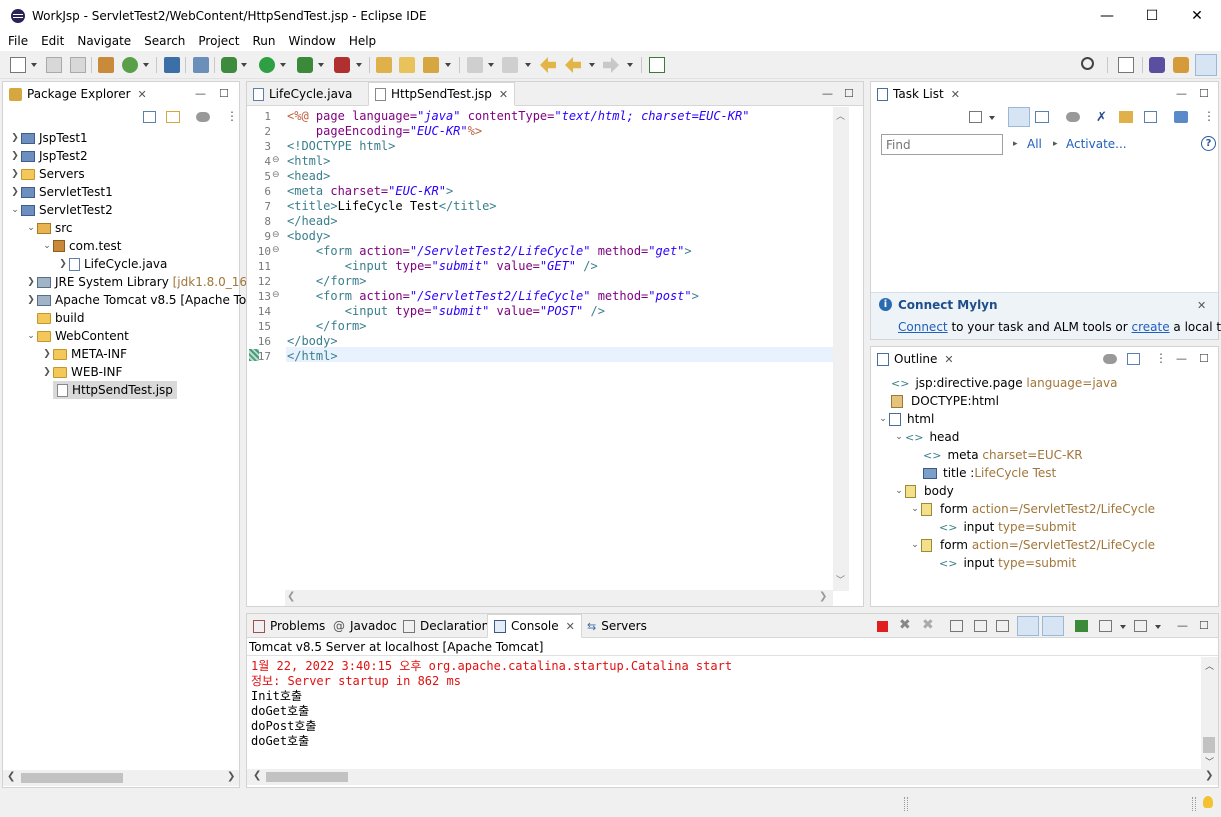 The width and height of the screenshot is (1221, 817). What do you see at coordinates (289, 626) in the screenshot?
I see `tab-problems: Problems` at bounding box center [289, 626].